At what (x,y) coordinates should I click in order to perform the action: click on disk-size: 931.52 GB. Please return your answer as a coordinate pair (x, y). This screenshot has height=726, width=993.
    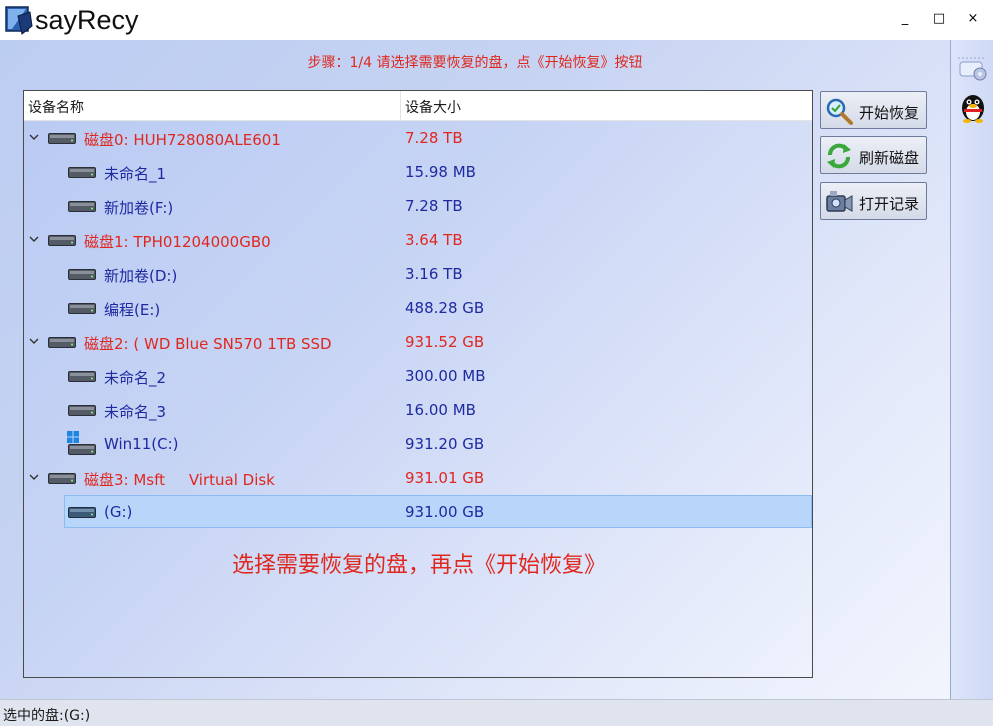
    Looking at the image, I should click on (445, 342).